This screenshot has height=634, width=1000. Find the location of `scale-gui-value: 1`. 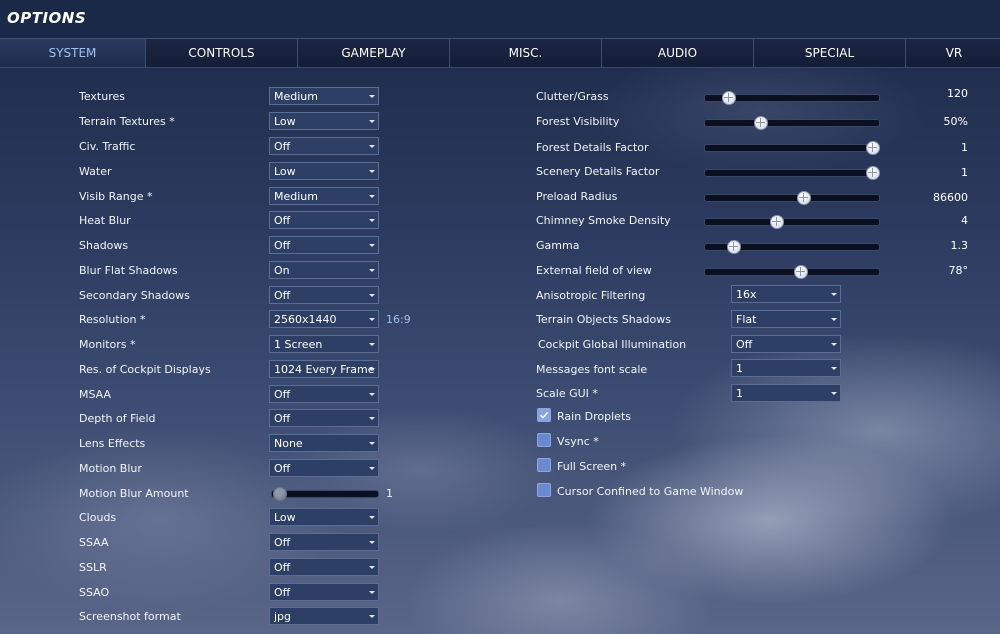

scale-gui-value: 1 is located at coordinates (739, 393).